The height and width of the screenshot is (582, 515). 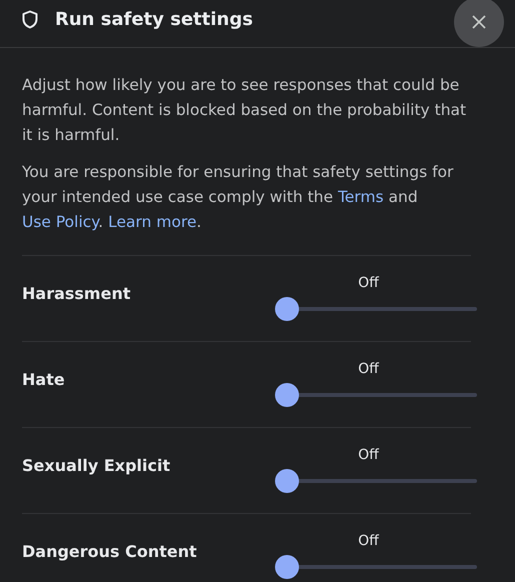 What do you see at coordinates (361, 197) in the screenshot?
I see `link: Terms` at bounding box center [361, 197].